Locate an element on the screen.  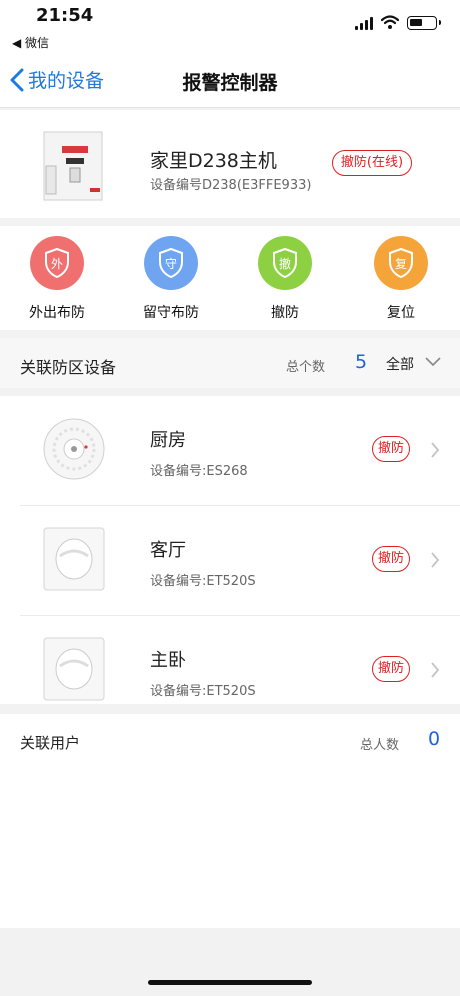
stay-arm-icon: 守 is located at coordinates (171, 263).